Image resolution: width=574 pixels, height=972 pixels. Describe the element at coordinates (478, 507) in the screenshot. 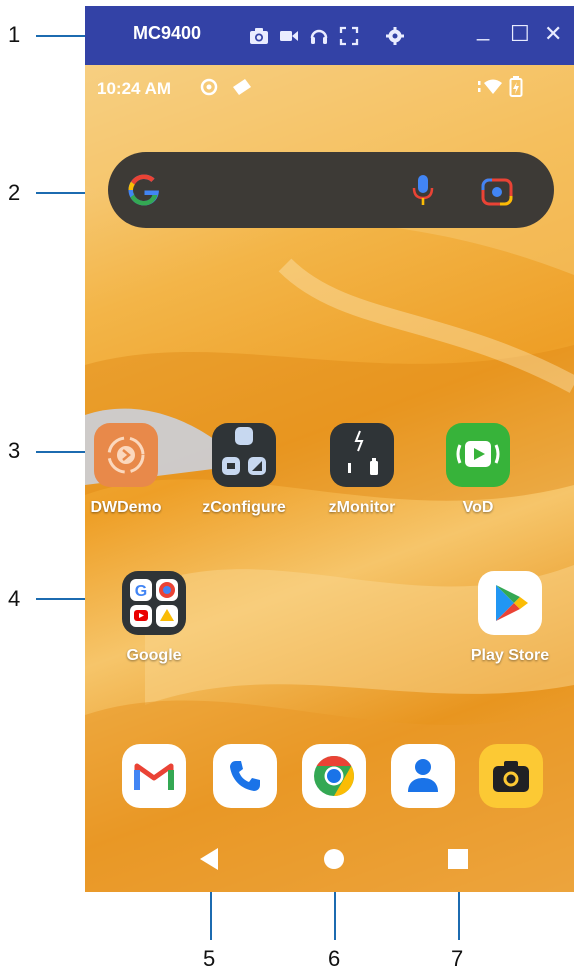

I see `app-label-vod: VoD` at that location.